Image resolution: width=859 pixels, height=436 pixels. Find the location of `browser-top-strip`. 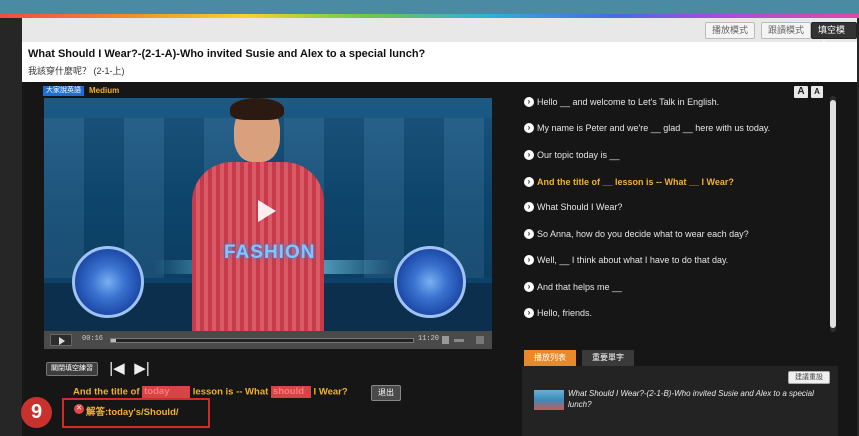

browser-top-strip is located at coordinates (429, 7).